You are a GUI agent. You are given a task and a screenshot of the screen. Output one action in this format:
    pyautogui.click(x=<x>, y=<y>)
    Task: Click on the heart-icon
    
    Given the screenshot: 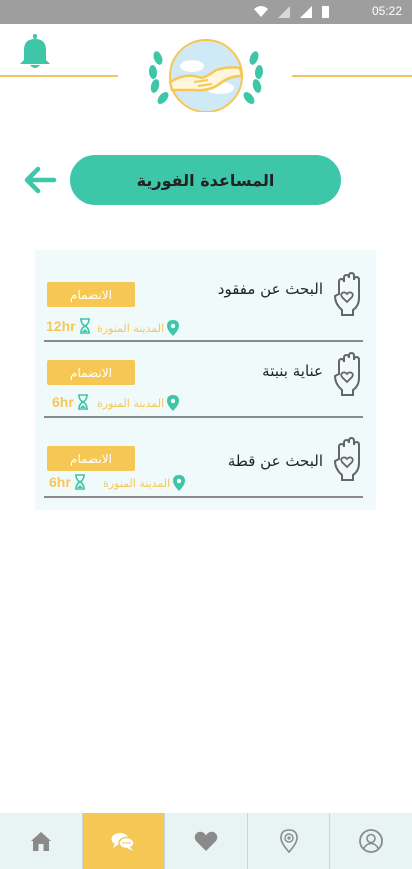 What is the action you would take?
    pyautogui.click(x=206, y=841)
    